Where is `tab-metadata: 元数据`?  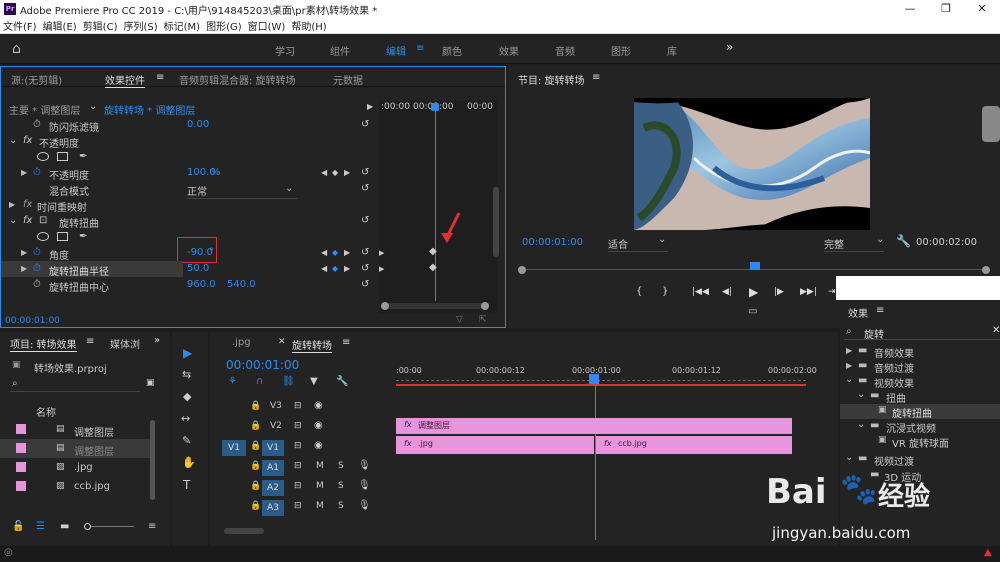
tab-metadata: 元数据 is located at coordinates (348, 79).